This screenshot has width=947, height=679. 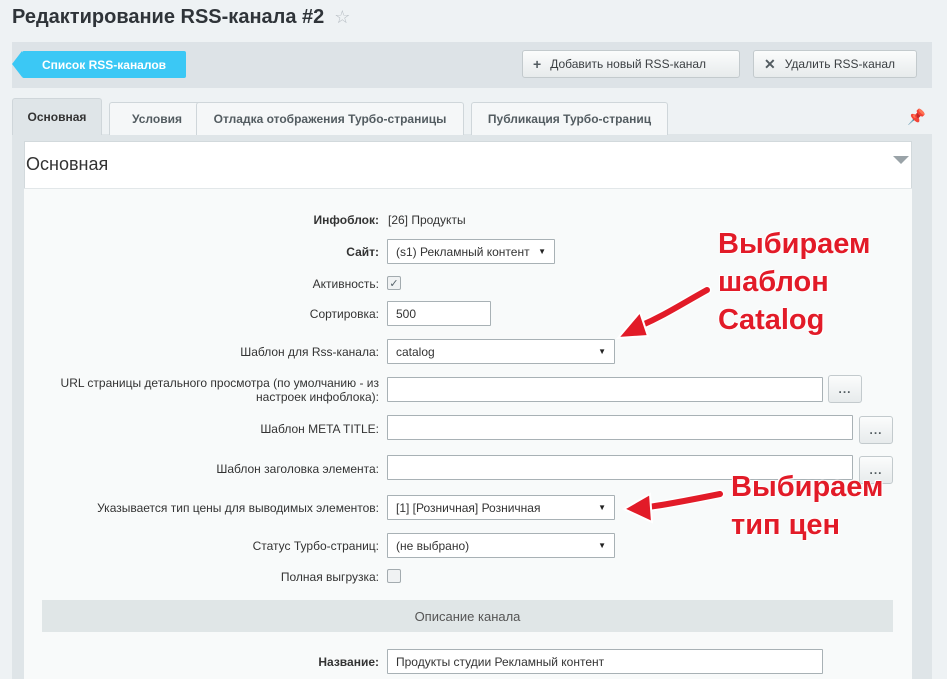 What do you see at coordinates (427, 220) in the screenshot?
I see `iblock-value: [26] Продукты` at bounding box center [427, 220].